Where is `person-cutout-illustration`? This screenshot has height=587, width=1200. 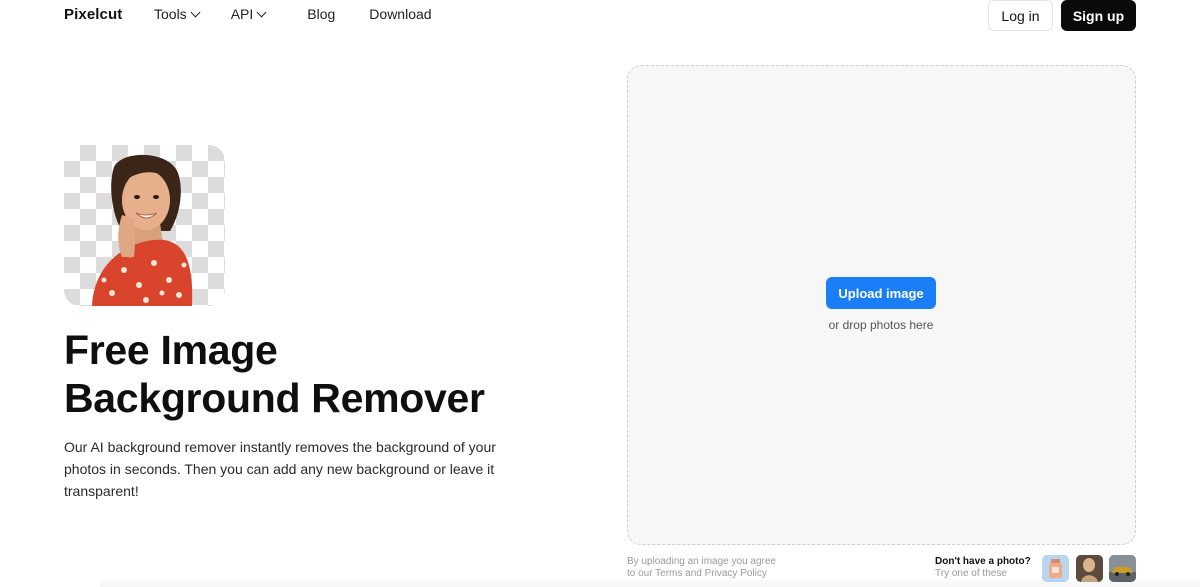
person-cutout-illustration is located at coordinates (142, 230).